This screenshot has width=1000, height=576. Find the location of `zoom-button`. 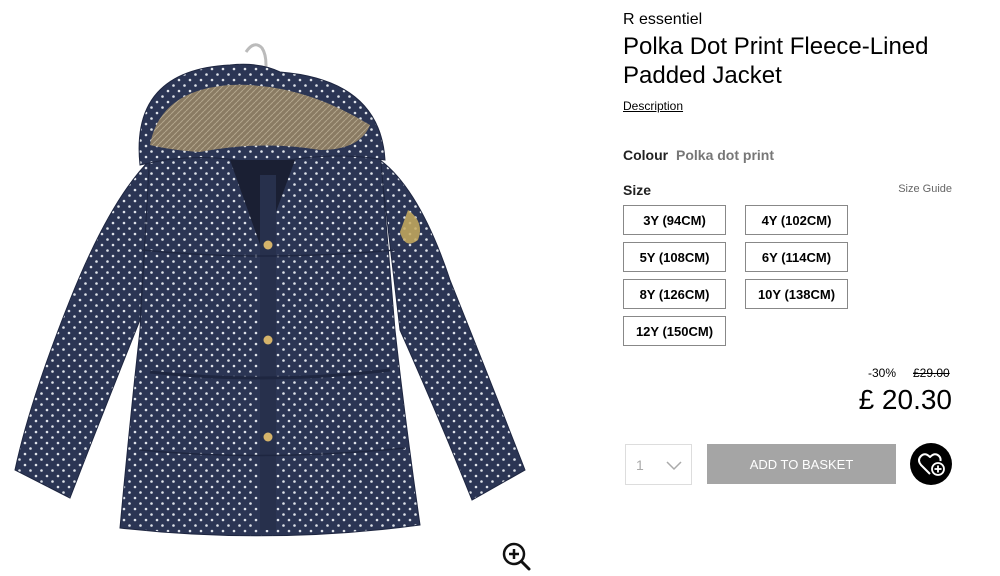

zoom-button is located at coordinates (516, 556).